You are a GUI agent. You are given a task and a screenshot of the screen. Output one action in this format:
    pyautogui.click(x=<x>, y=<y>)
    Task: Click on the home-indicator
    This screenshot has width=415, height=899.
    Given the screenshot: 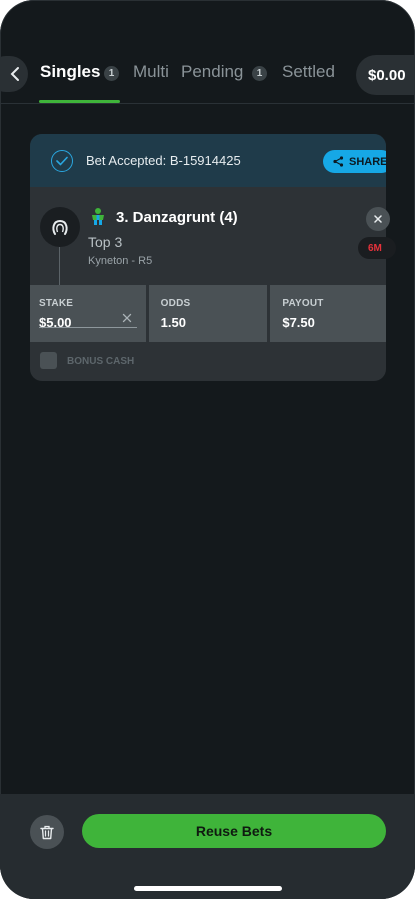 What is the action you would take?
    pyautogui.click(x=208, y=888)
    